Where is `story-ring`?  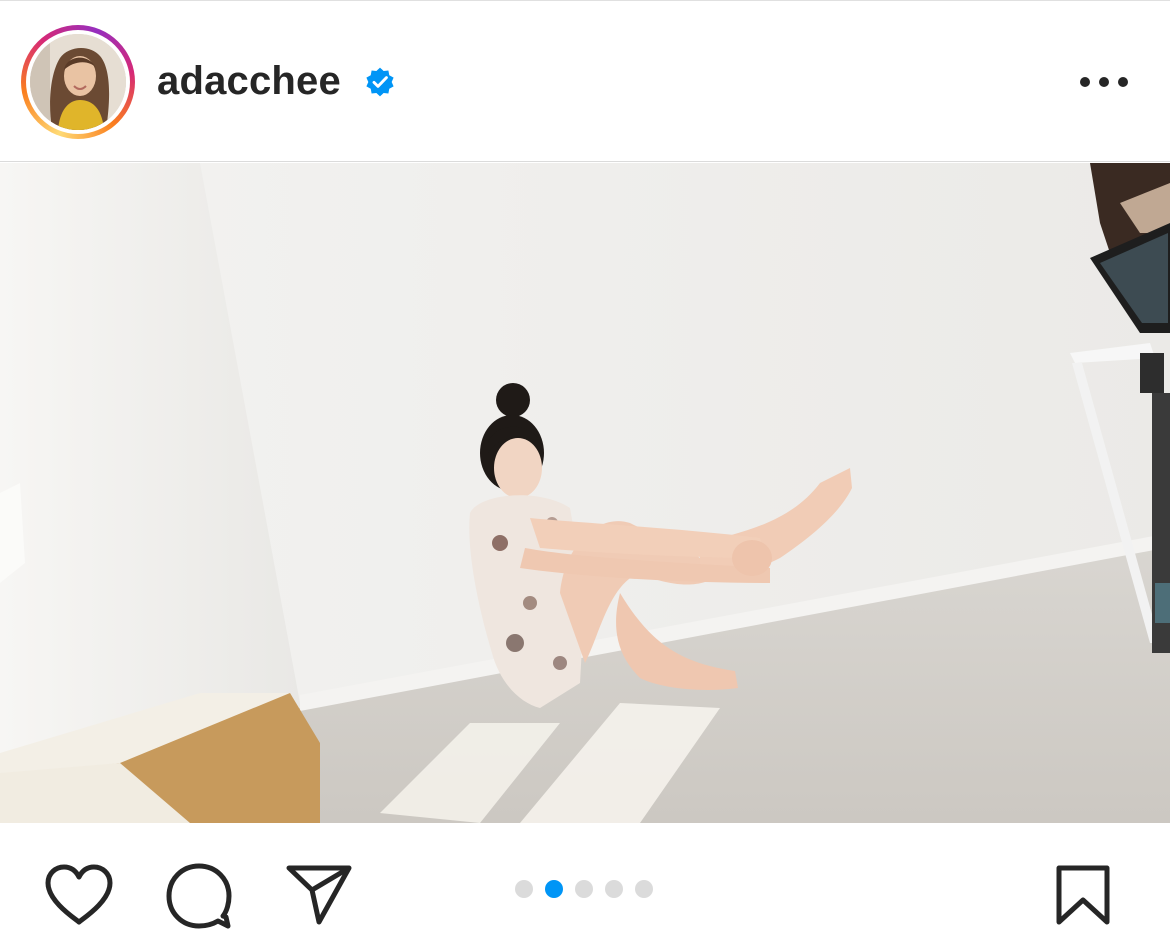 story-ring is located at coordinates (78, 82).